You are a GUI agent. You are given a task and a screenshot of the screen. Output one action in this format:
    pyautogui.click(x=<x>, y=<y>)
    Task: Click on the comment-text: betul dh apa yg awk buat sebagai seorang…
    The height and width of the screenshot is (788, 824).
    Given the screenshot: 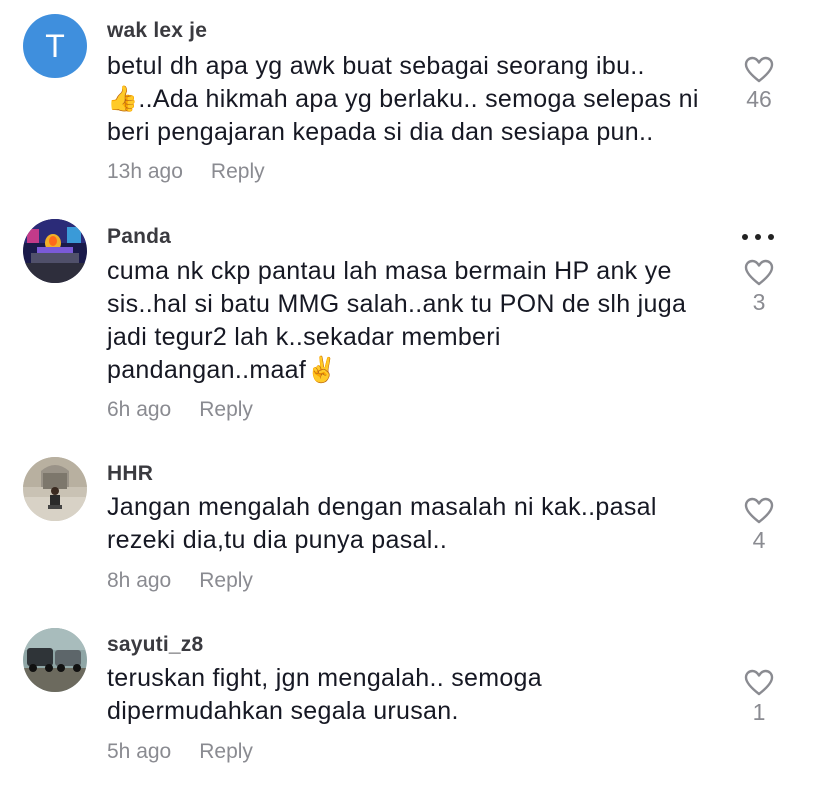 What is the action you would take?
    pyautogui.click(x=403, y=99)
    